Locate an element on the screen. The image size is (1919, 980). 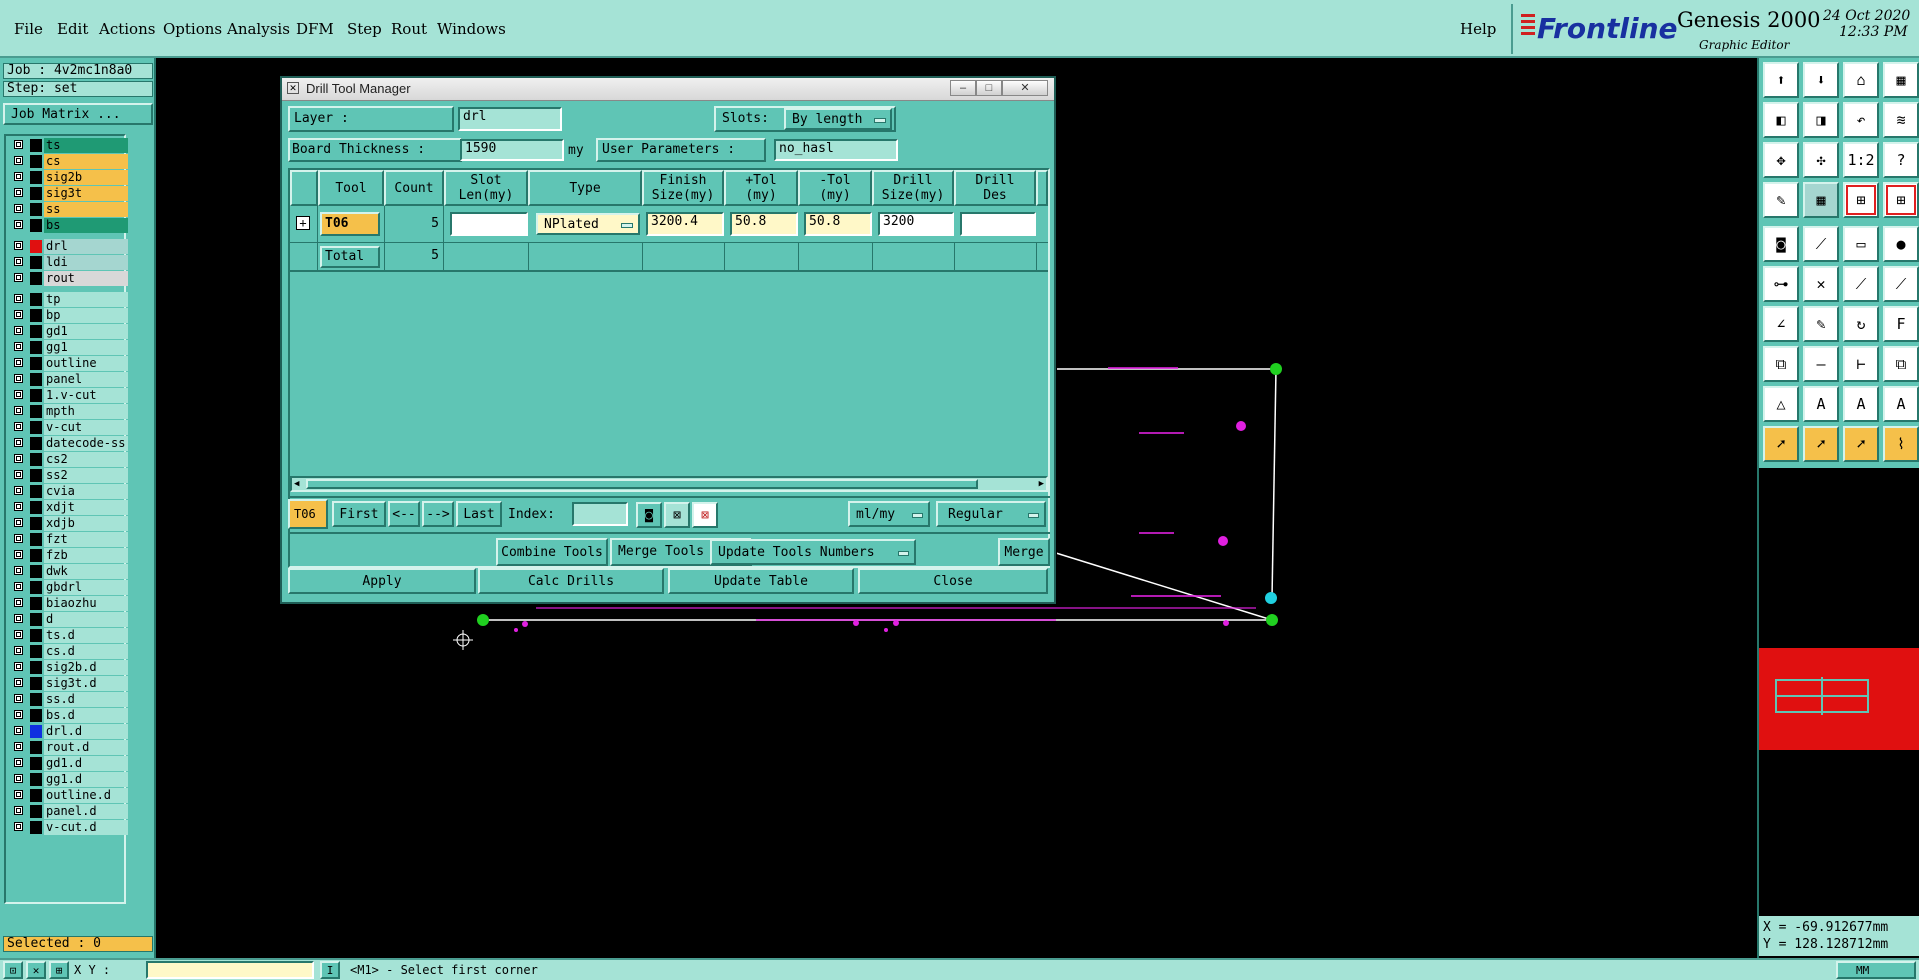
select-net-icon: ⌇ is located at coordinates (1901, 444).